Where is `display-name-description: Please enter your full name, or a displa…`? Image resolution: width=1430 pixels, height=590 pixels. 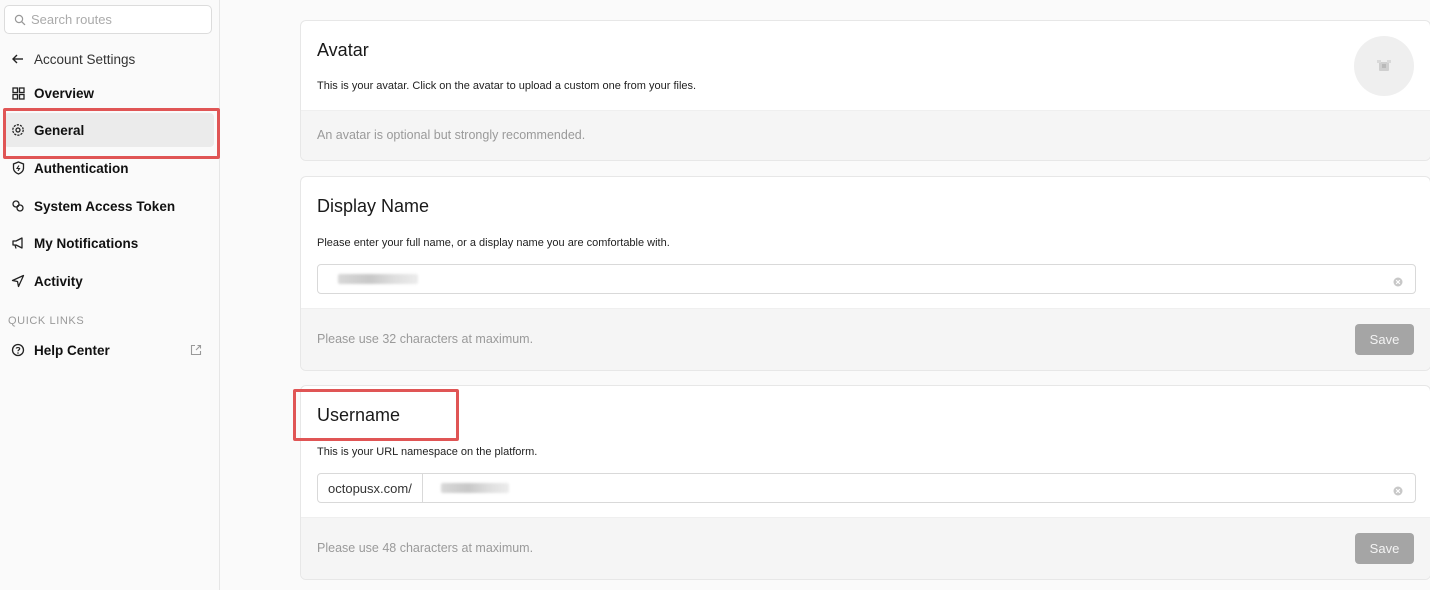
display-name-description: Please enter your full name, or a displa… is located at coordinates (493, 243).